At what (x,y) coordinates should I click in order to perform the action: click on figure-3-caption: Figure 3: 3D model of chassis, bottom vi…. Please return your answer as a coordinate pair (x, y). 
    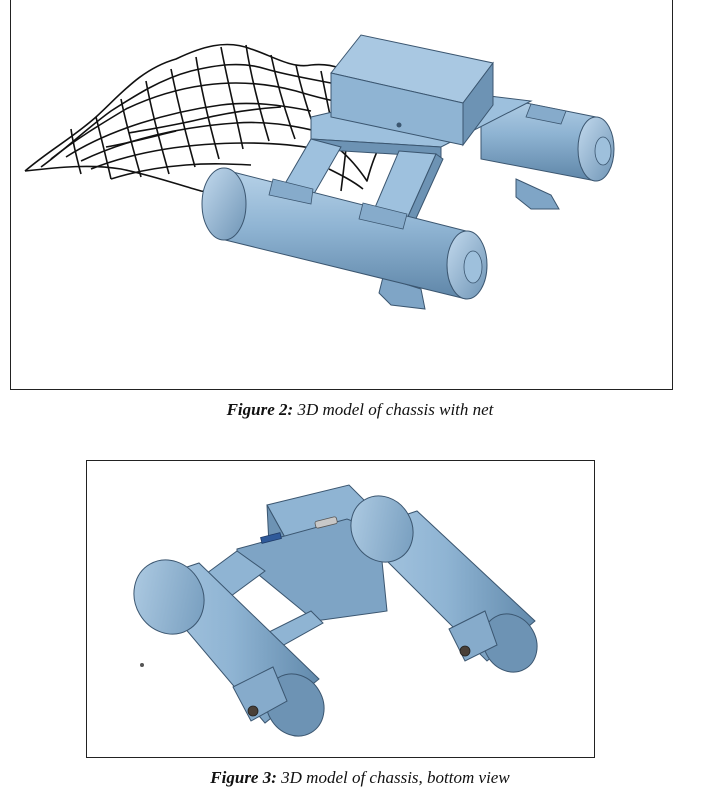
    Looking at the image, I should click on (360, 778).